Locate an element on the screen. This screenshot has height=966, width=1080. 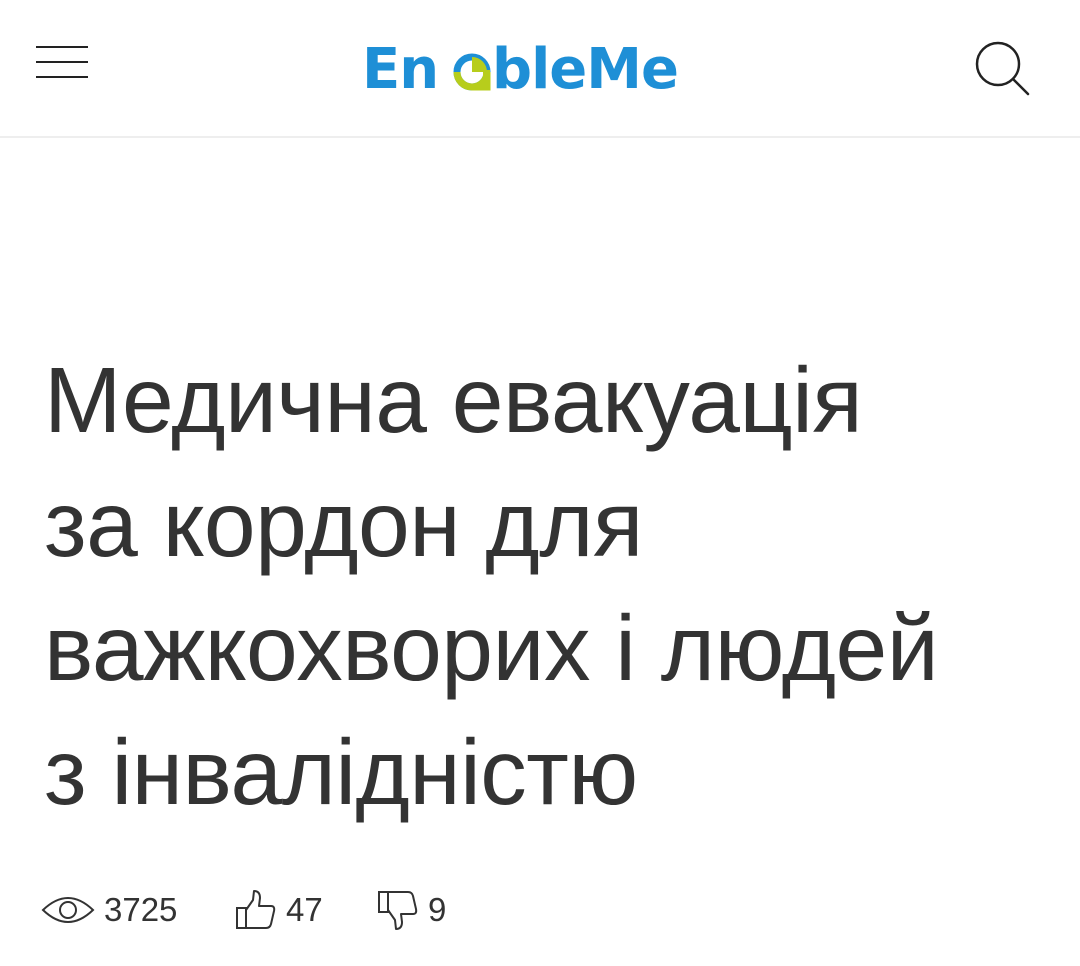
hamburger-menu-icon-line-bottom is located at coordinates (62, 77).